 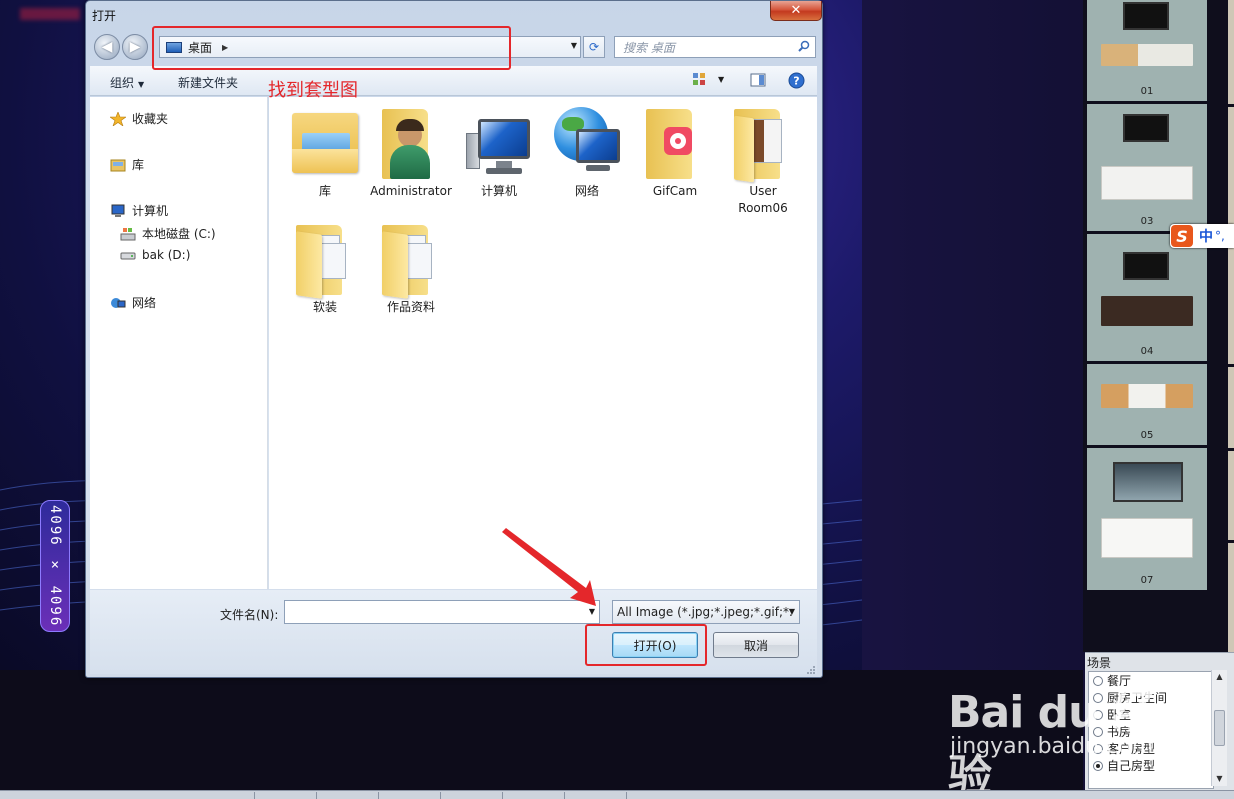 I want to click on nav-item-favorites: 收藏夹, so click(x=139, y=118).